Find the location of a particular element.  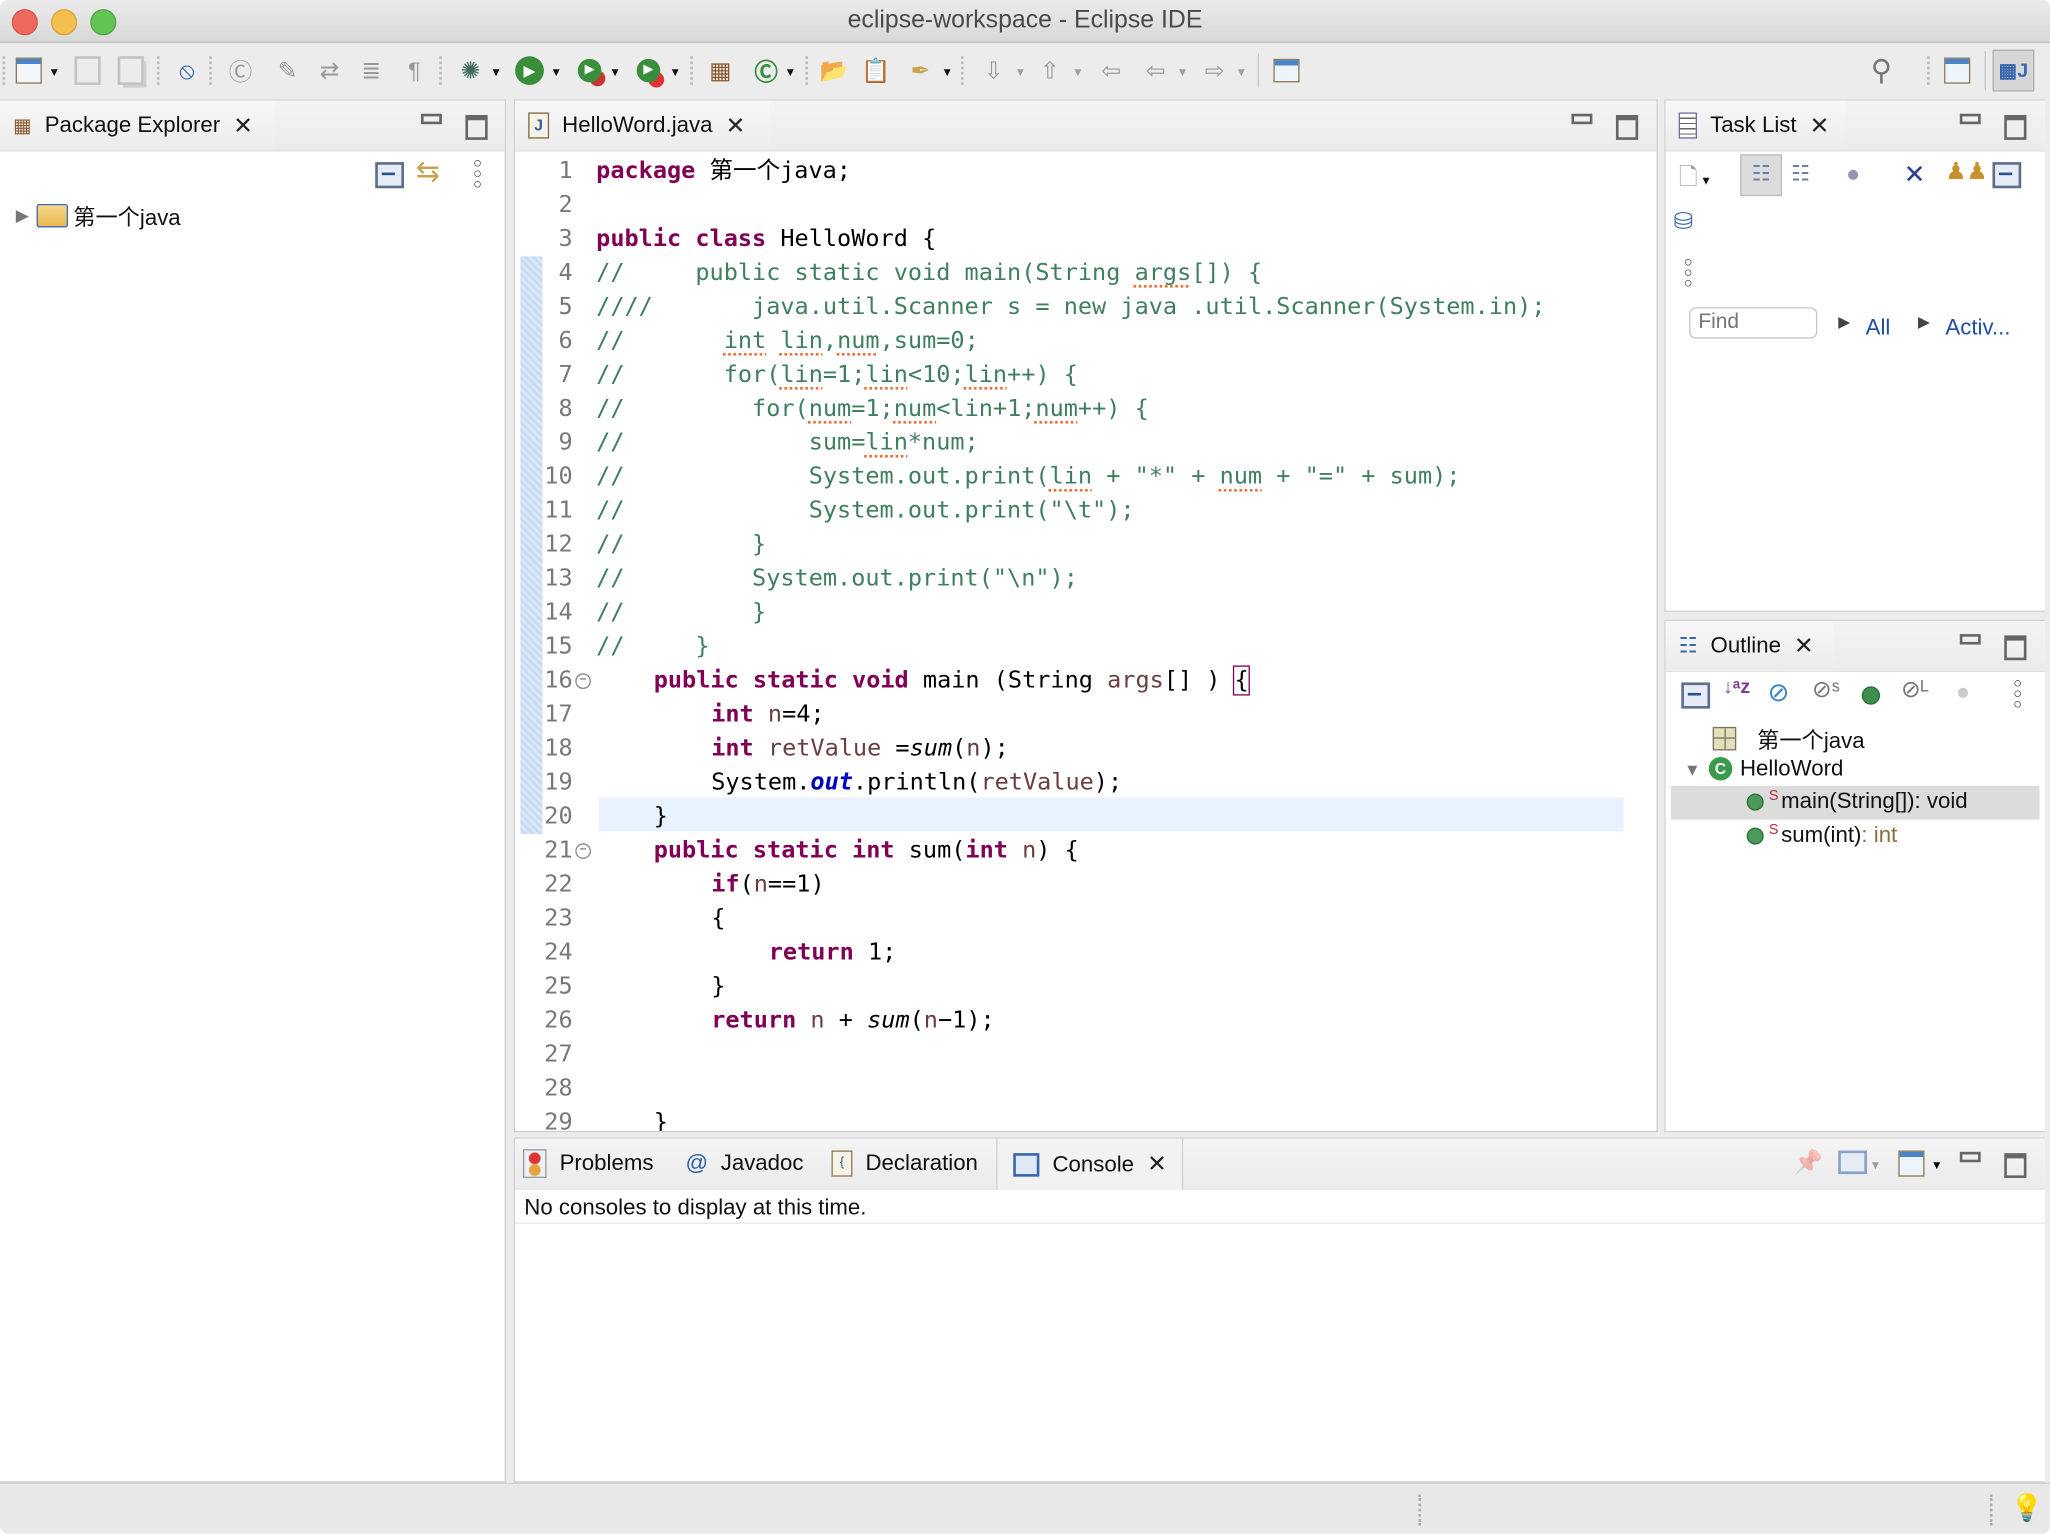

run-dropdown: ▼ is located at coordinates (556, 71).